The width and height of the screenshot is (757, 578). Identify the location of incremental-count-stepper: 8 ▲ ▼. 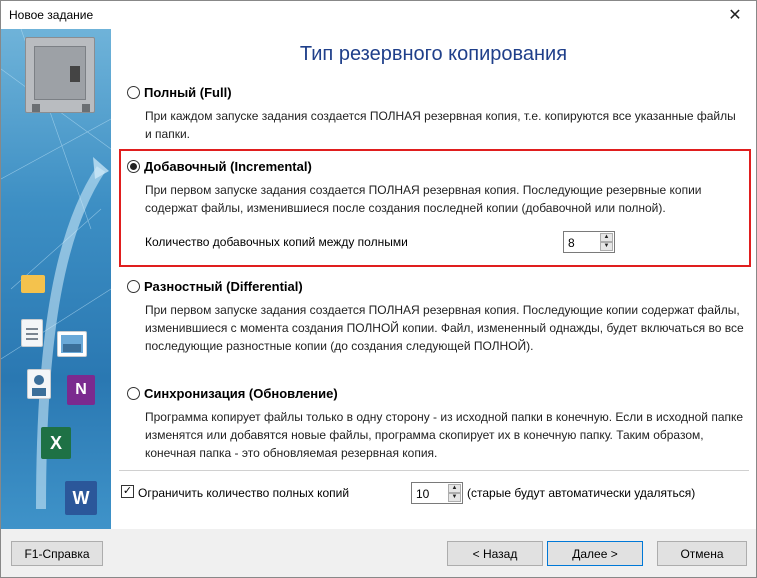
(589, 242).